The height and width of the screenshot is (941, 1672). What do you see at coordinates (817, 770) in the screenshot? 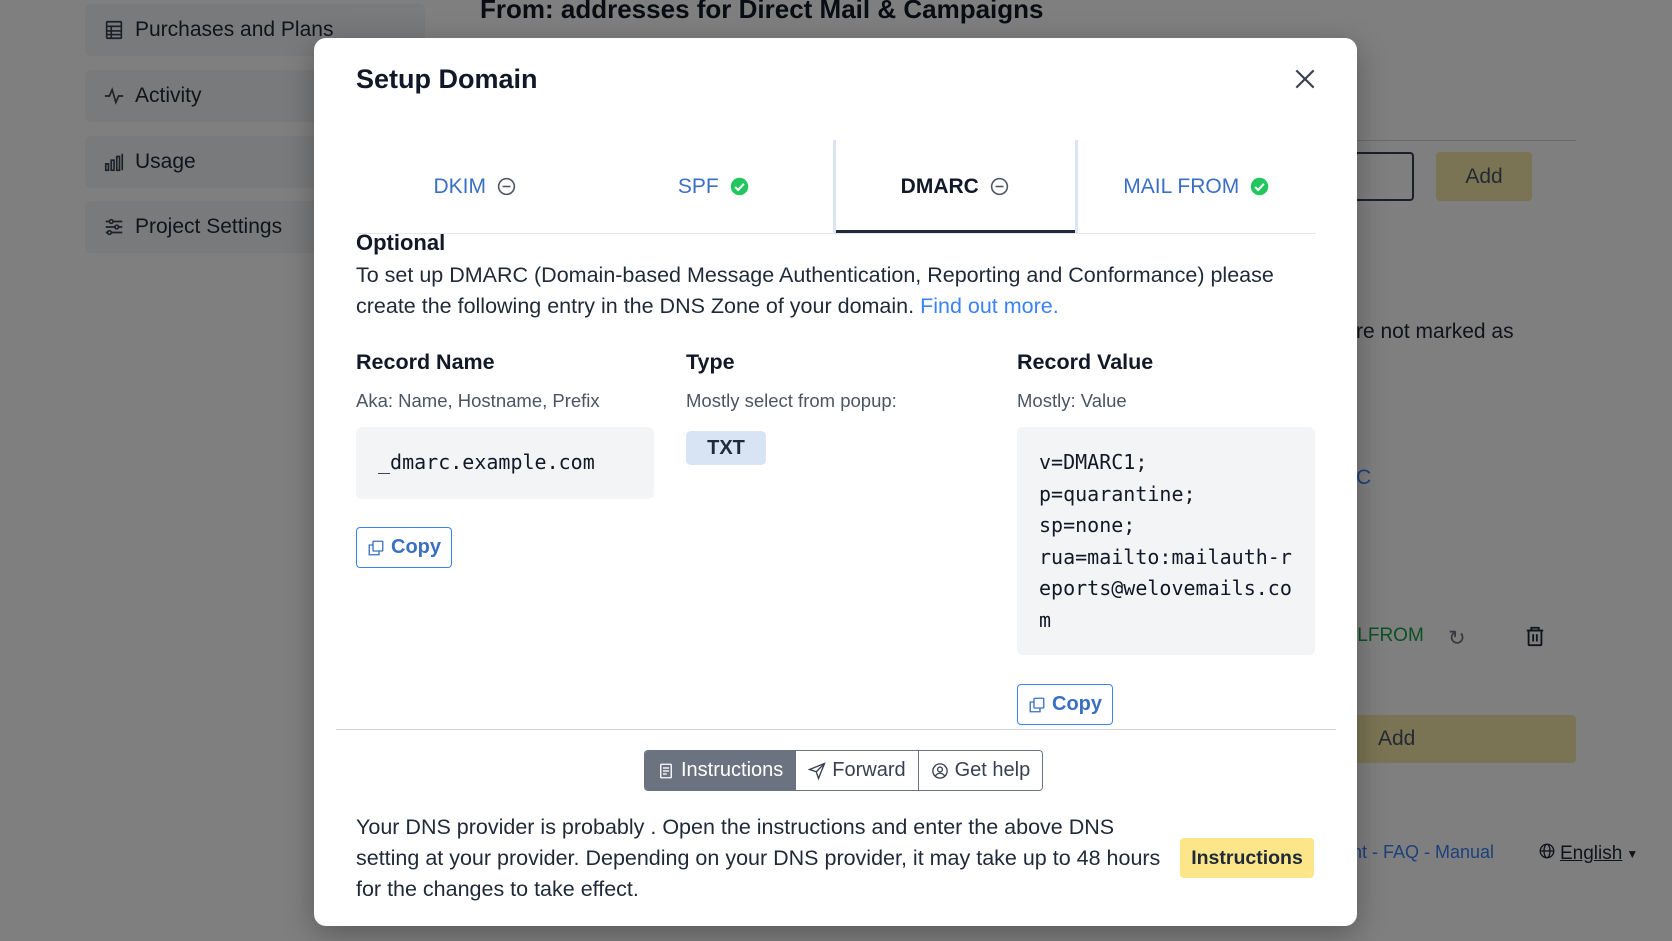
I see `send-icon` at bounding box center [817, 770].